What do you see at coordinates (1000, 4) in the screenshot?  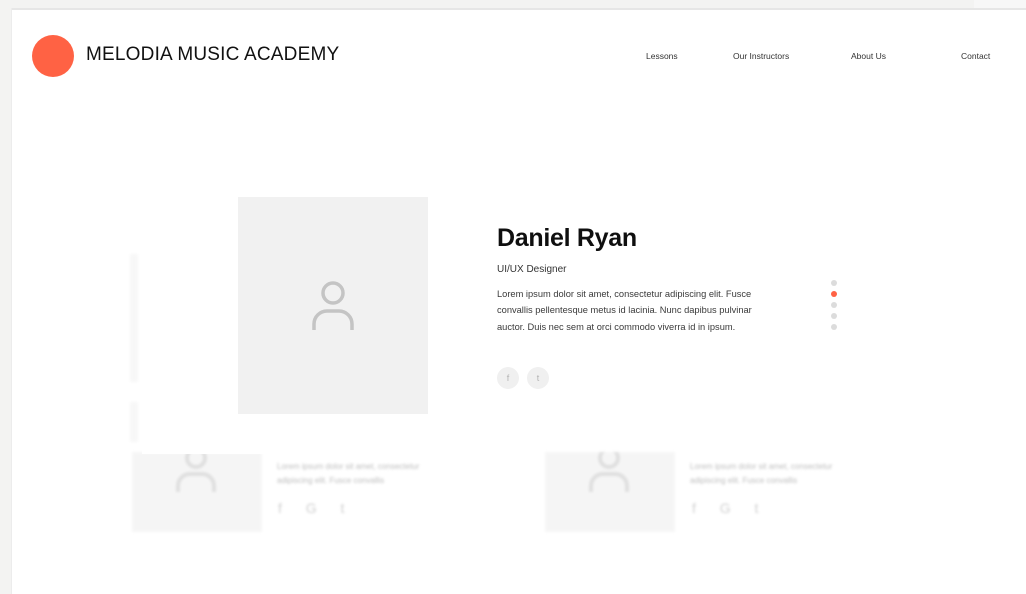 I see `top-strip` at bounding box center [1000, 4].